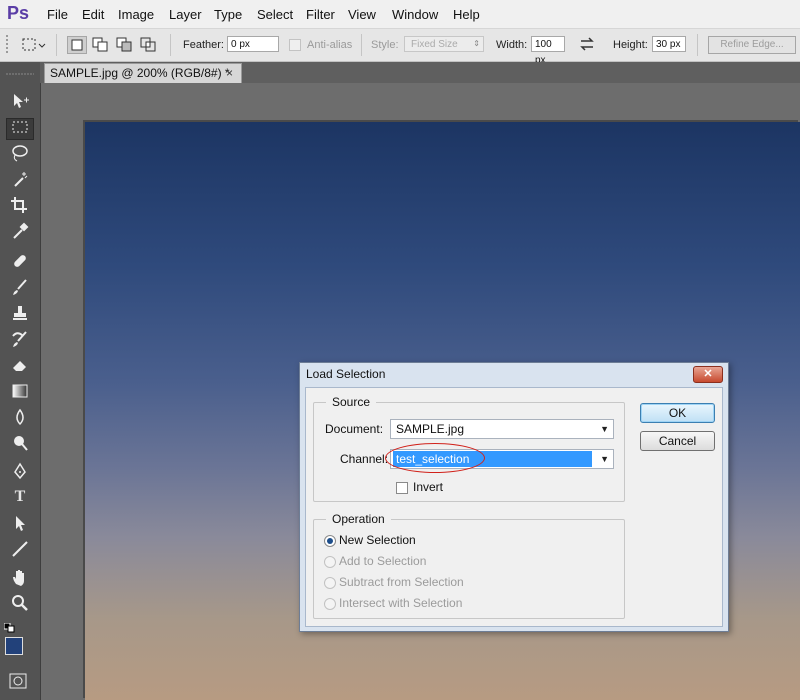 The width and height of the screenshot is (800, 700). I want to click on menu-window: Window, so click(415, 14).